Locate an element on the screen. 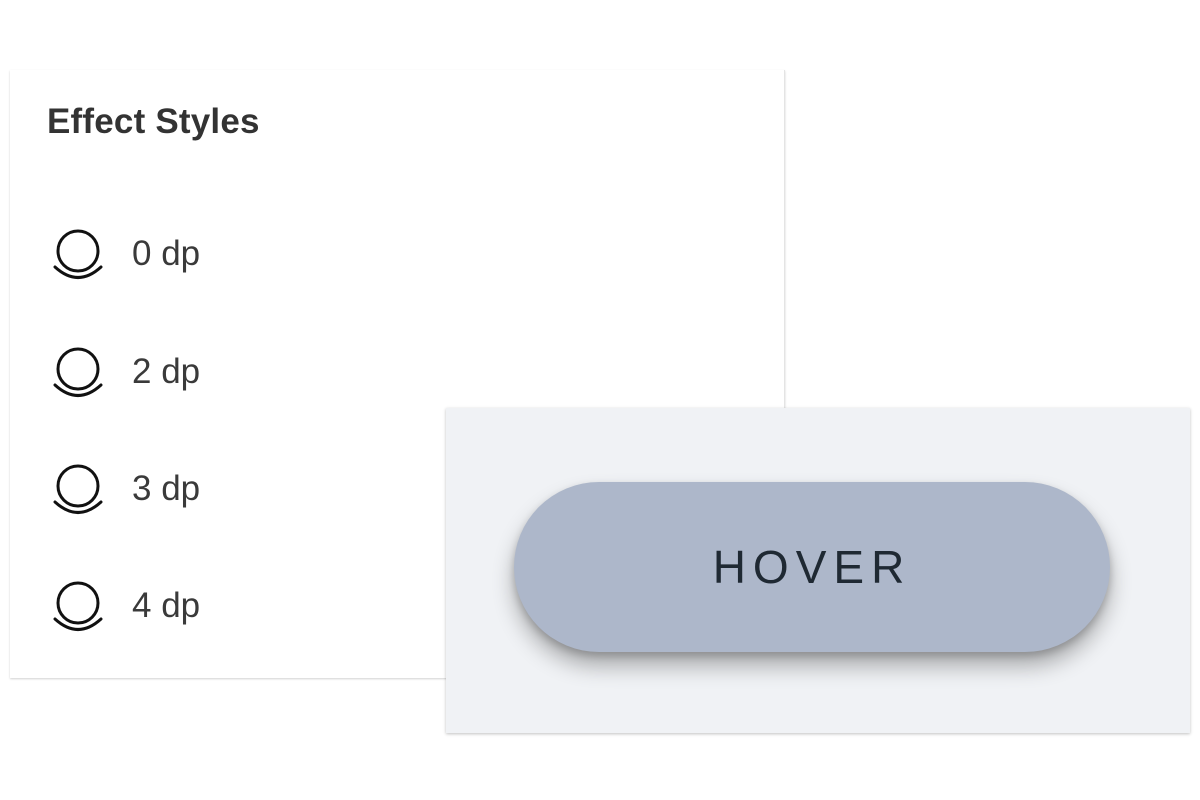  hover-button: HOVER is located at coordinates (812, 567).